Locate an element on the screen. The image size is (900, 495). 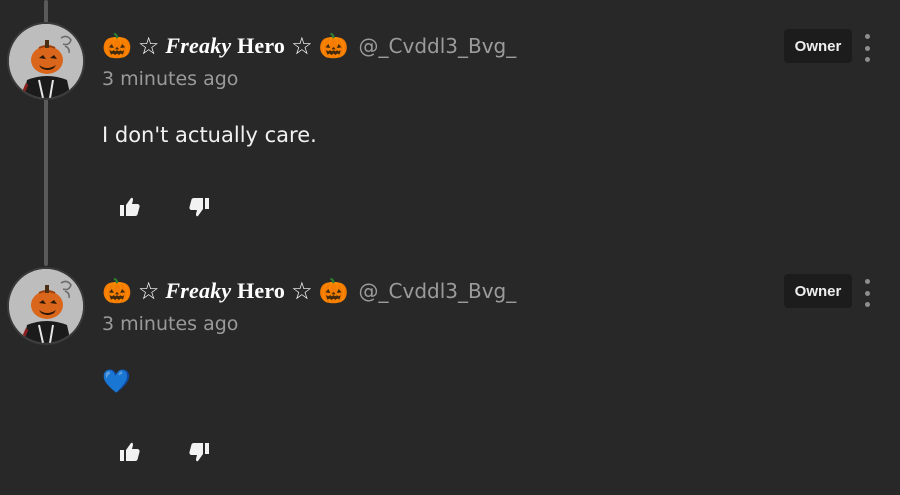
comment-body: I don't actually care. is located at coordinates (209, 135).